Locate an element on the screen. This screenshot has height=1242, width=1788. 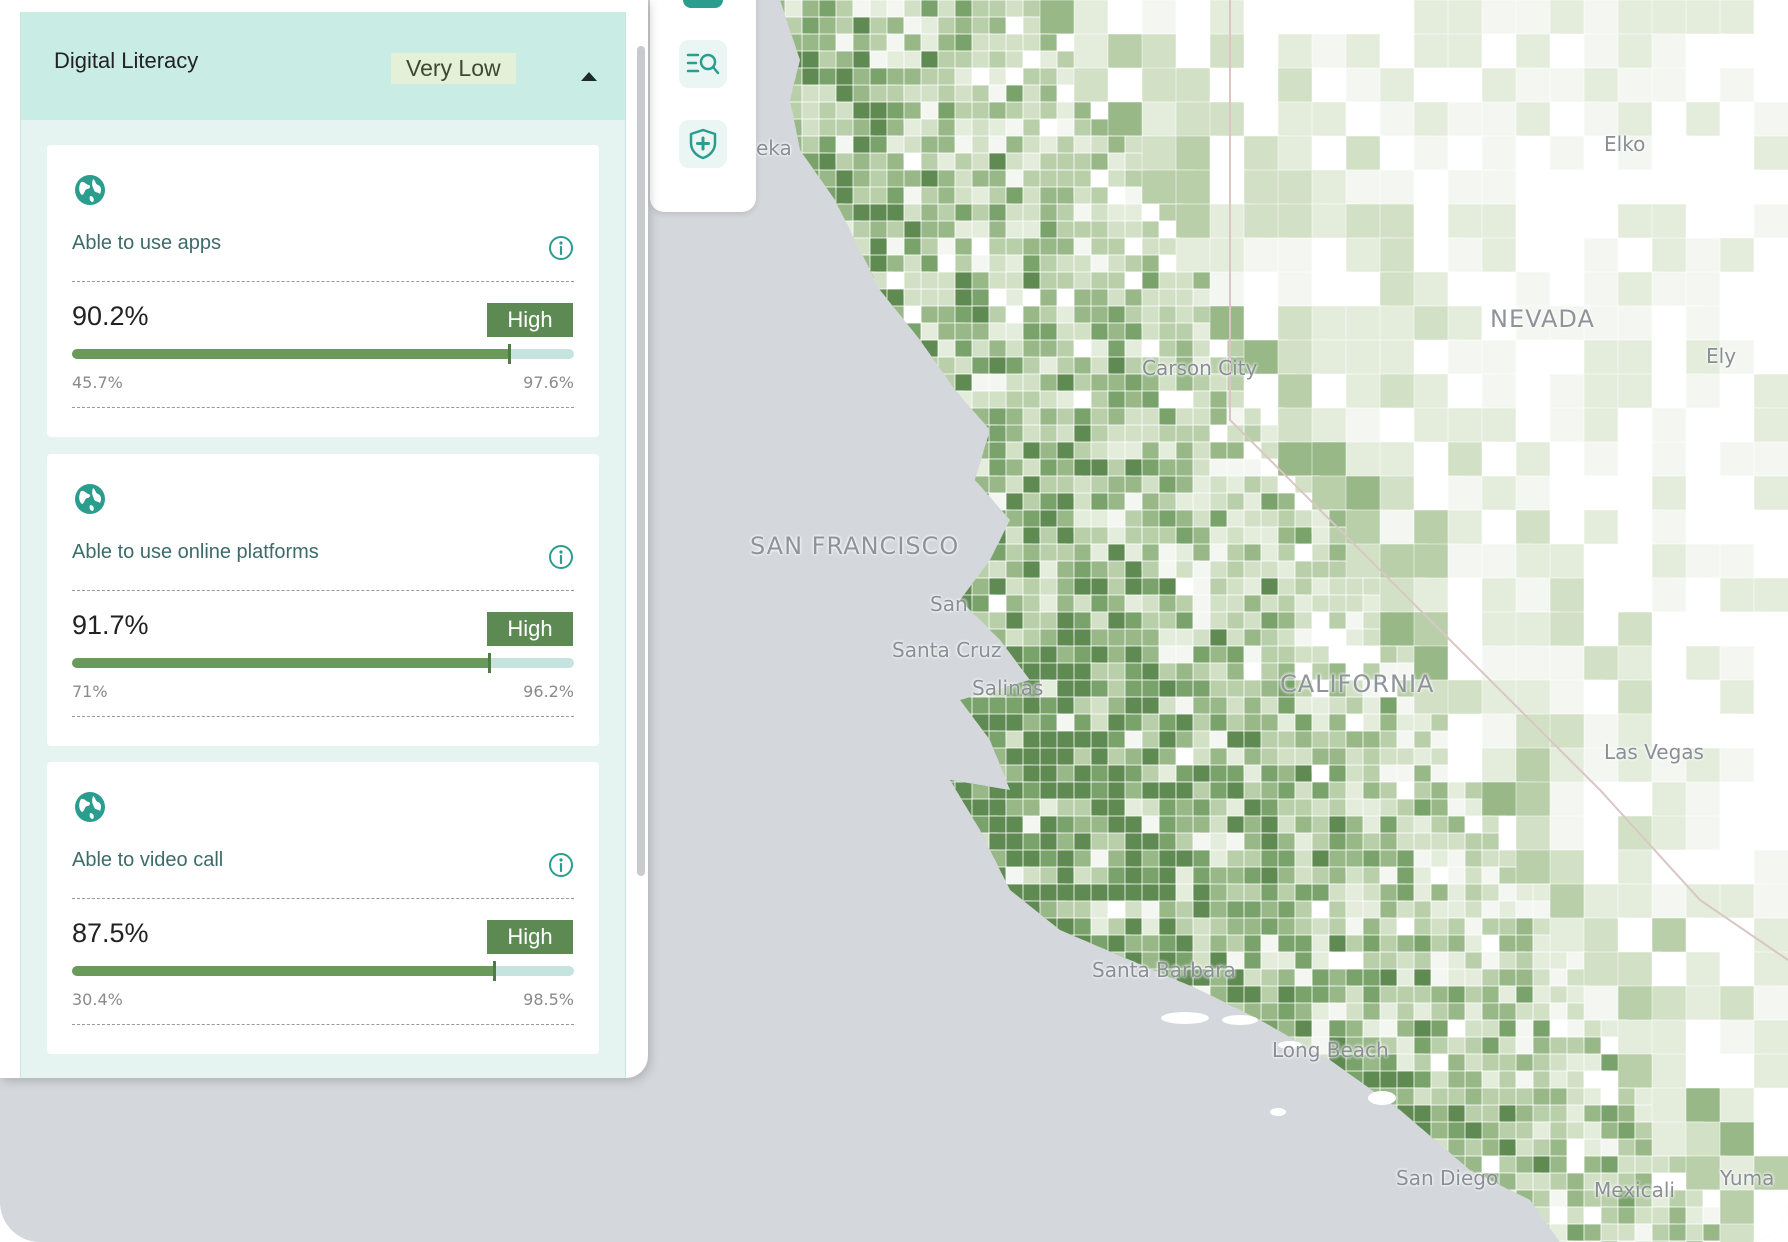
map-label-carson-city: Carson City is located at coordinates (1200, 368).